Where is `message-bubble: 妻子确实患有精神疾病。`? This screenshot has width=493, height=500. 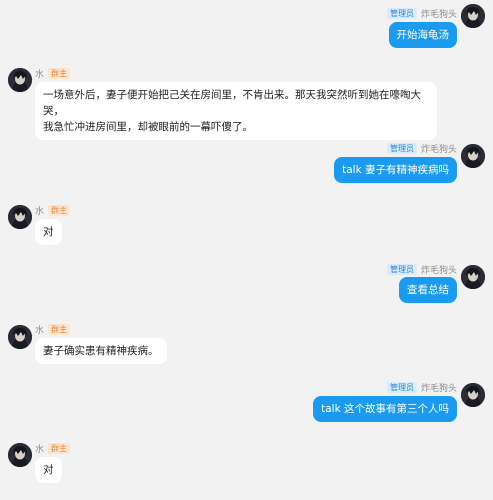 message-bubble: 妻子确实患有精神疾病。 is located at coordinates (101, 351).